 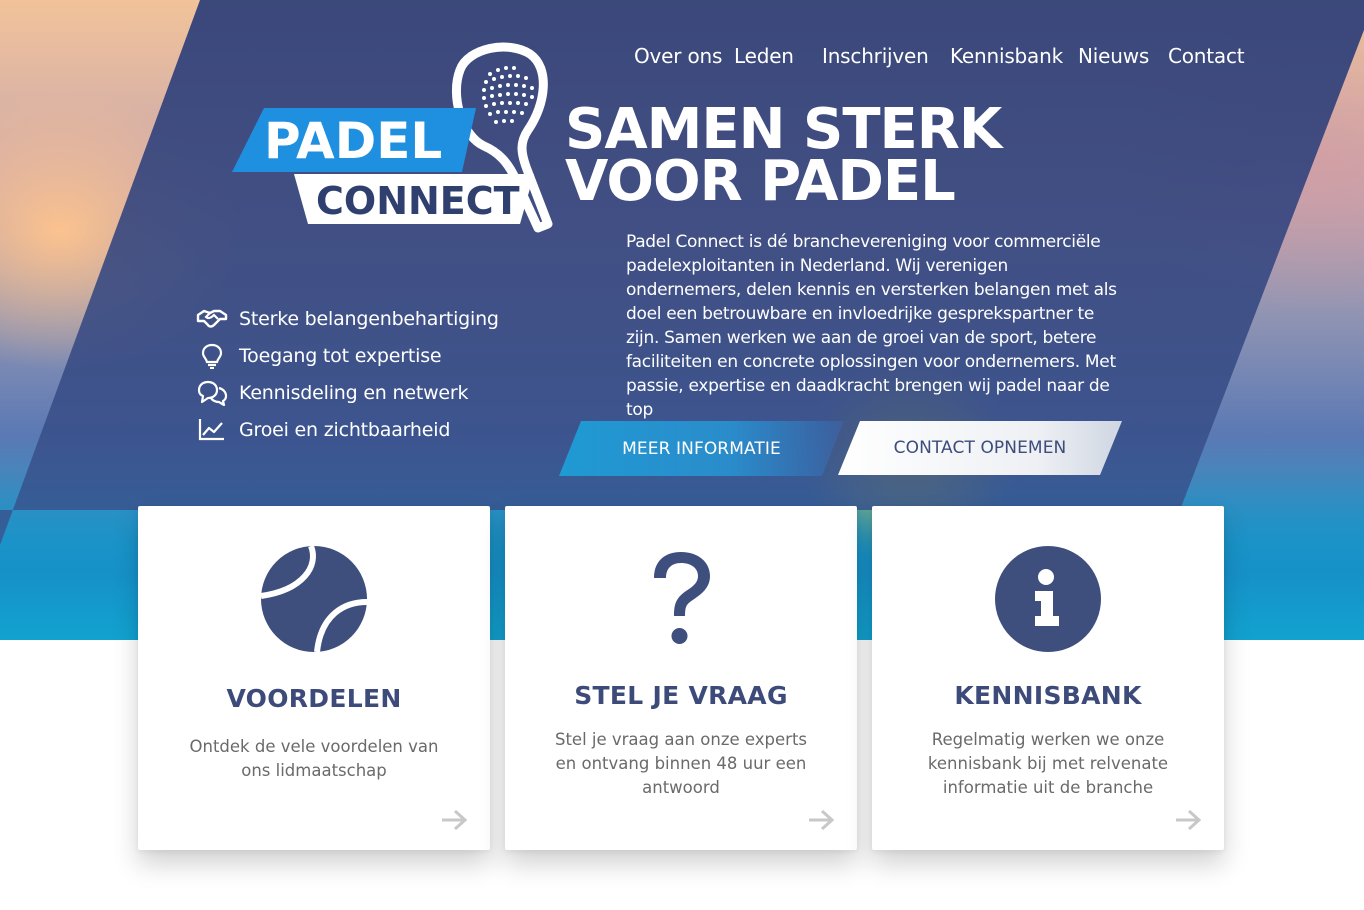 I want to click on card-title: KENNISBANK, so click(x=1048, y=695).